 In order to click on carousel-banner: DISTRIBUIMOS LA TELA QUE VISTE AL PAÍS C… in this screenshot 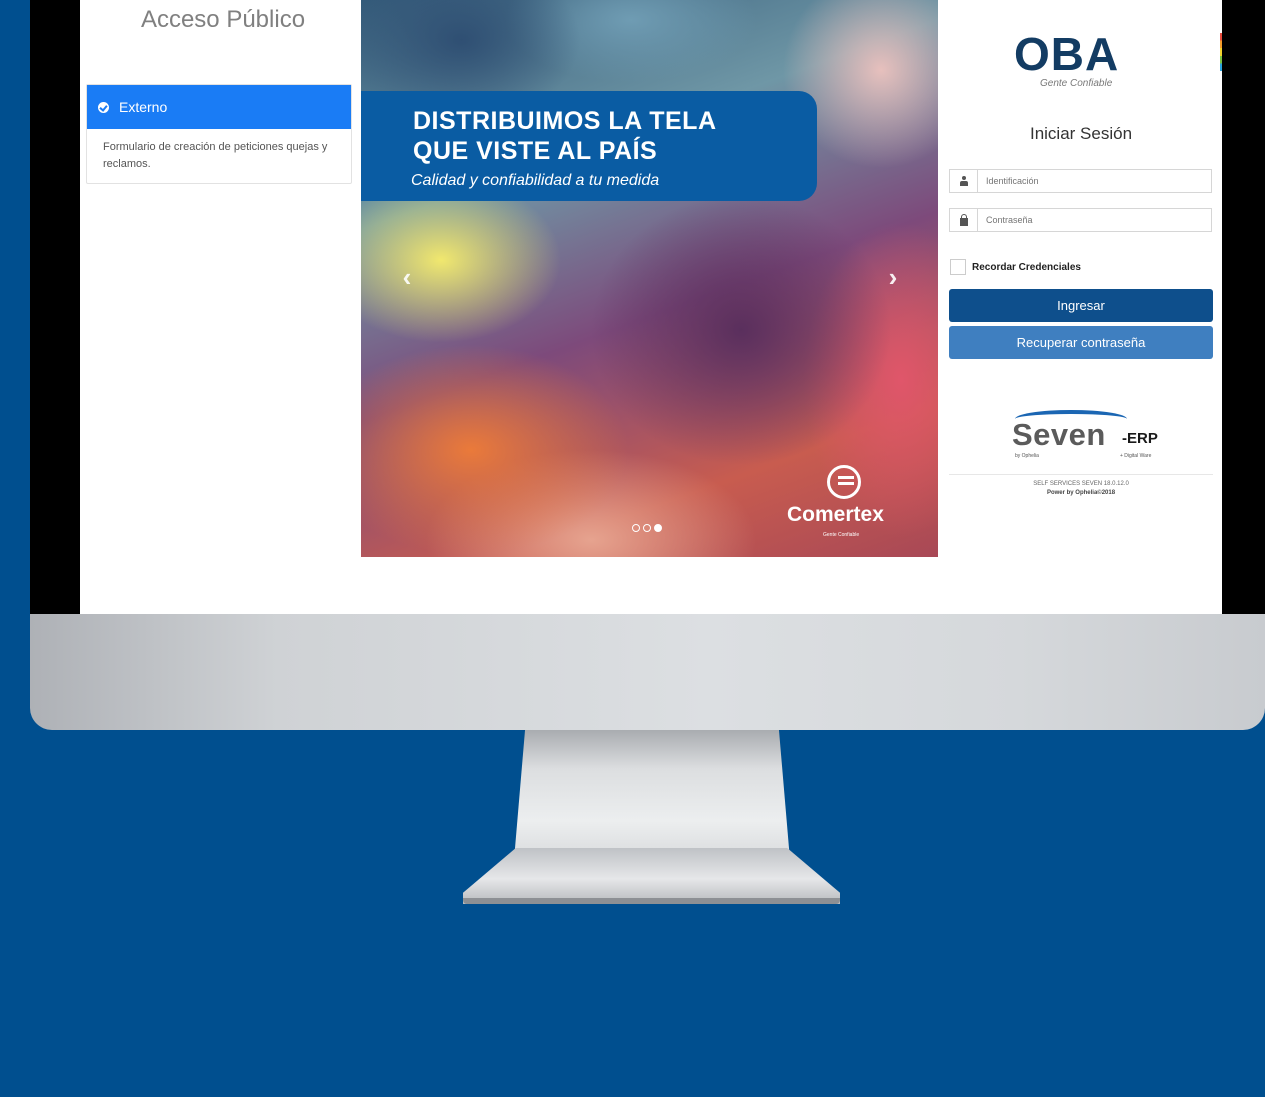, I will do `click(589, 146)`.